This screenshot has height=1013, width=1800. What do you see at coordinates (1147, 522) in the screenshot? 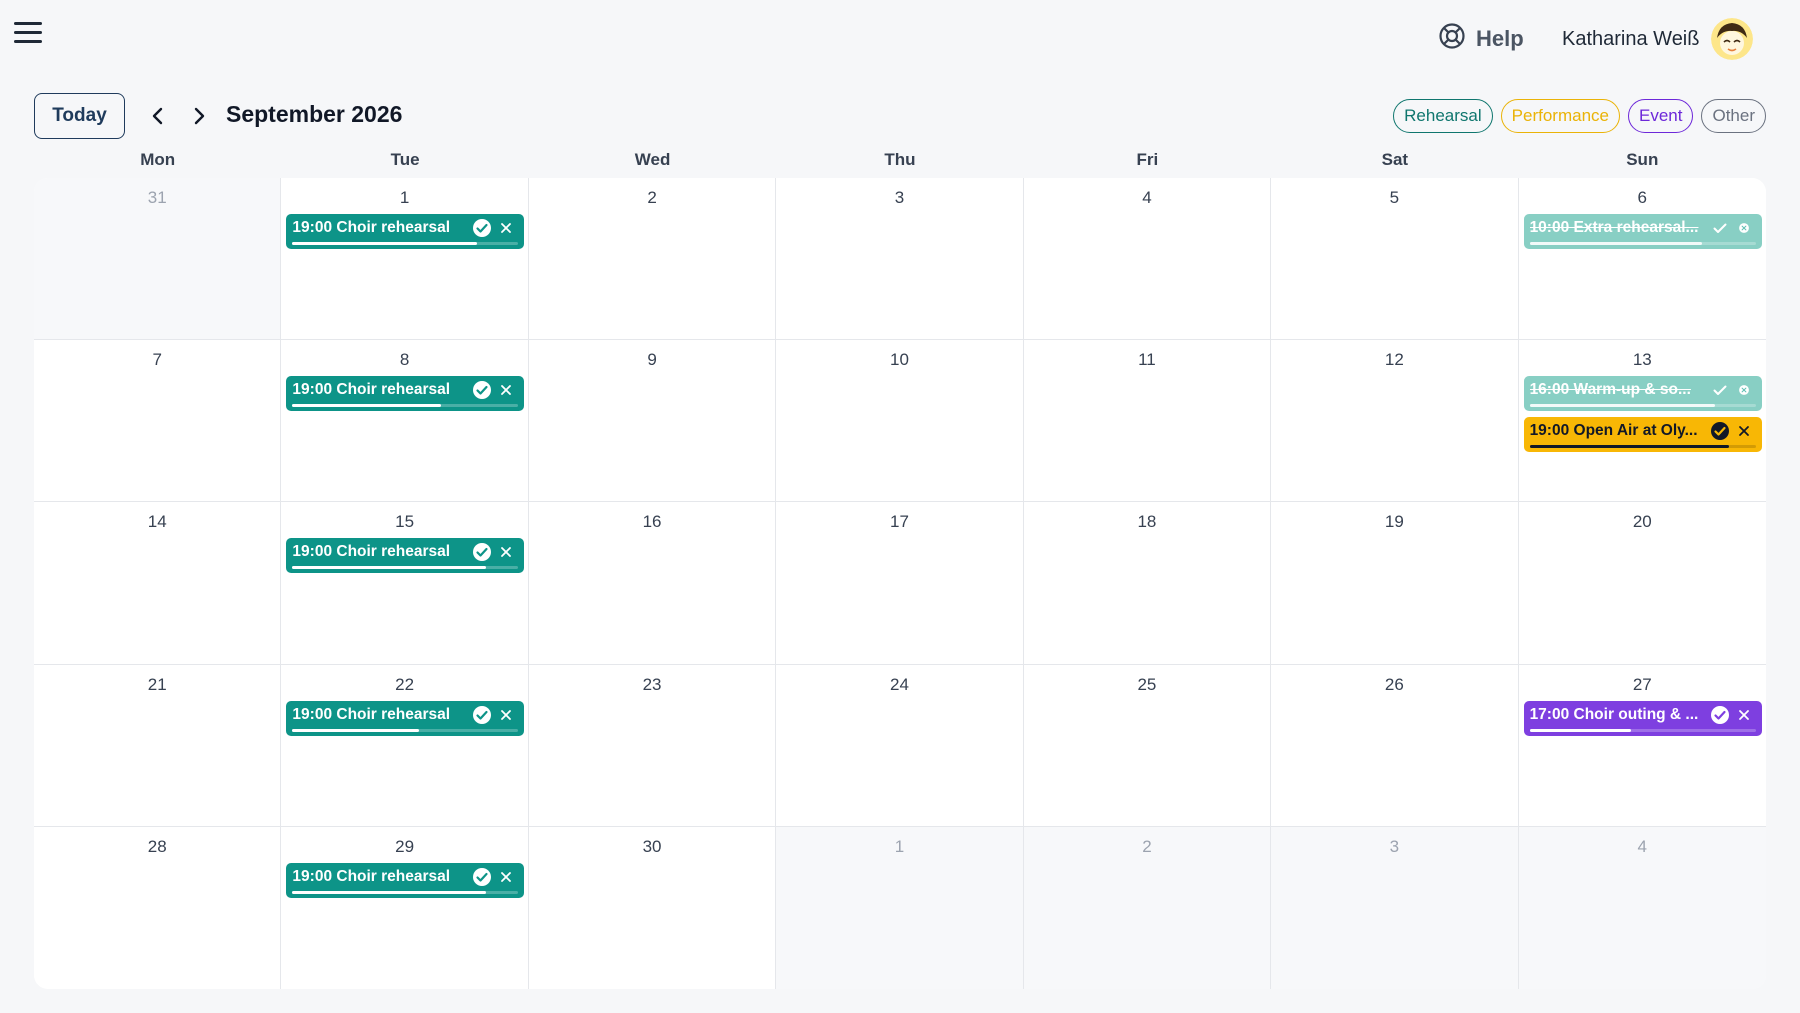
I see `day-number: 18` at bounding box center [1147, 522].